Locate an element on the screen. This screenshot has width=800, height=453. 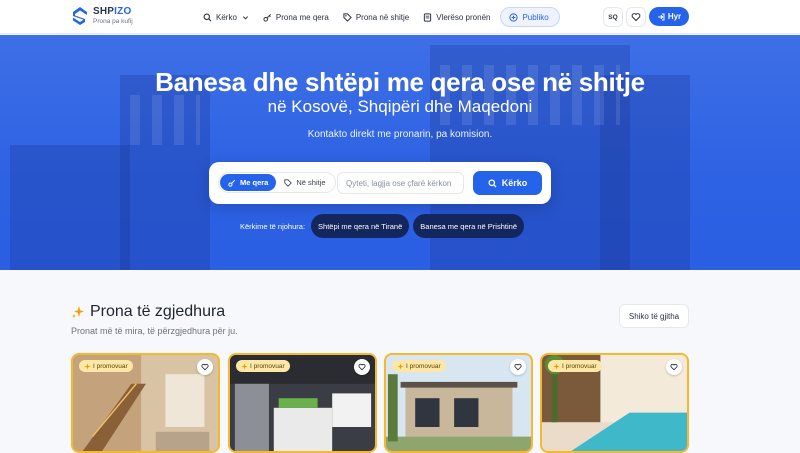
tab-sale-label: Në shitje is located at coordinates (311, 182).